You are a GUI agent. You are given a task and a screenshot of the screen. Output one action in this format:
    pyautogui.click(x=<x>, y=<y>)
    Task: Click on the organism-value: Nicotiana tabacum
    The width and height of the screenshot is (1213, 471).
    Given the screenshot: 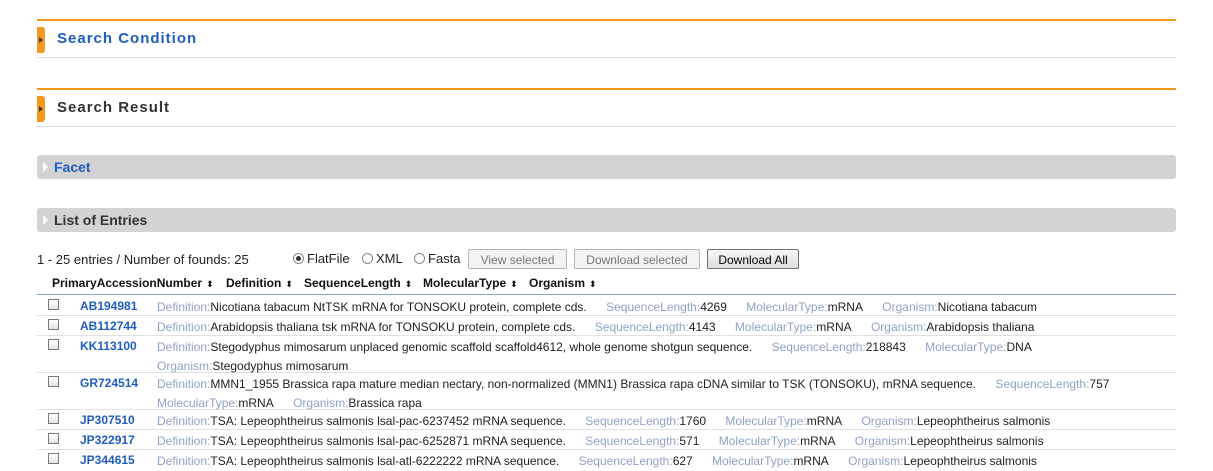 What is the action you would take?
    pyautogui.click(x=987, y=307)
    